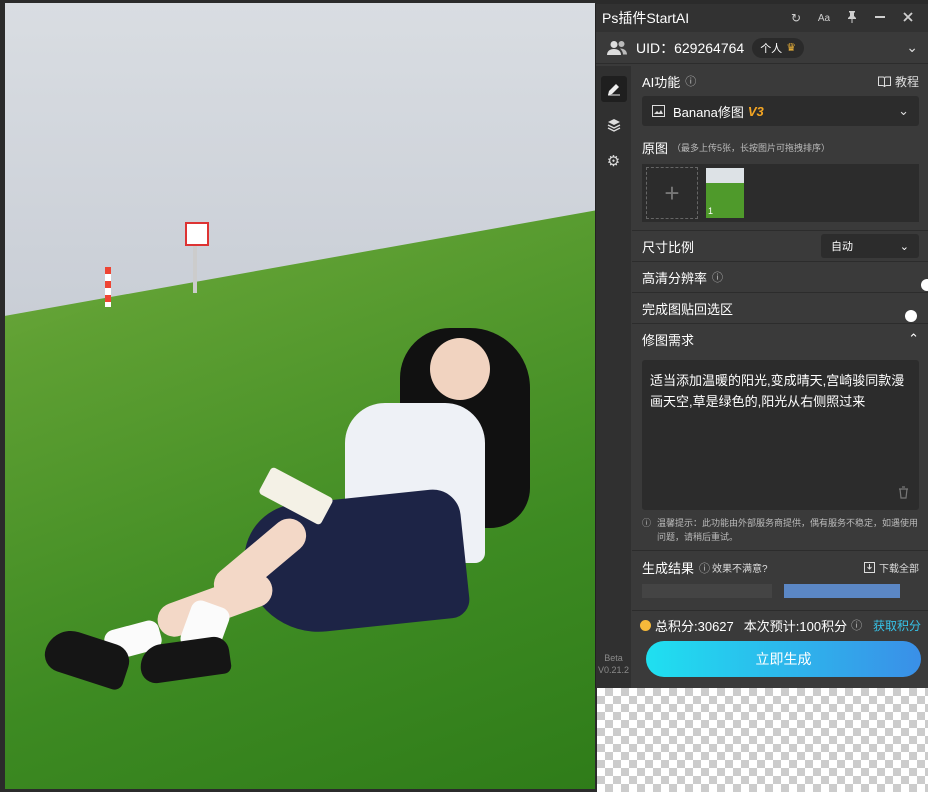 The width and height of the screenshot is (928, 792). I want to click on layers-button, so click(614, 125).